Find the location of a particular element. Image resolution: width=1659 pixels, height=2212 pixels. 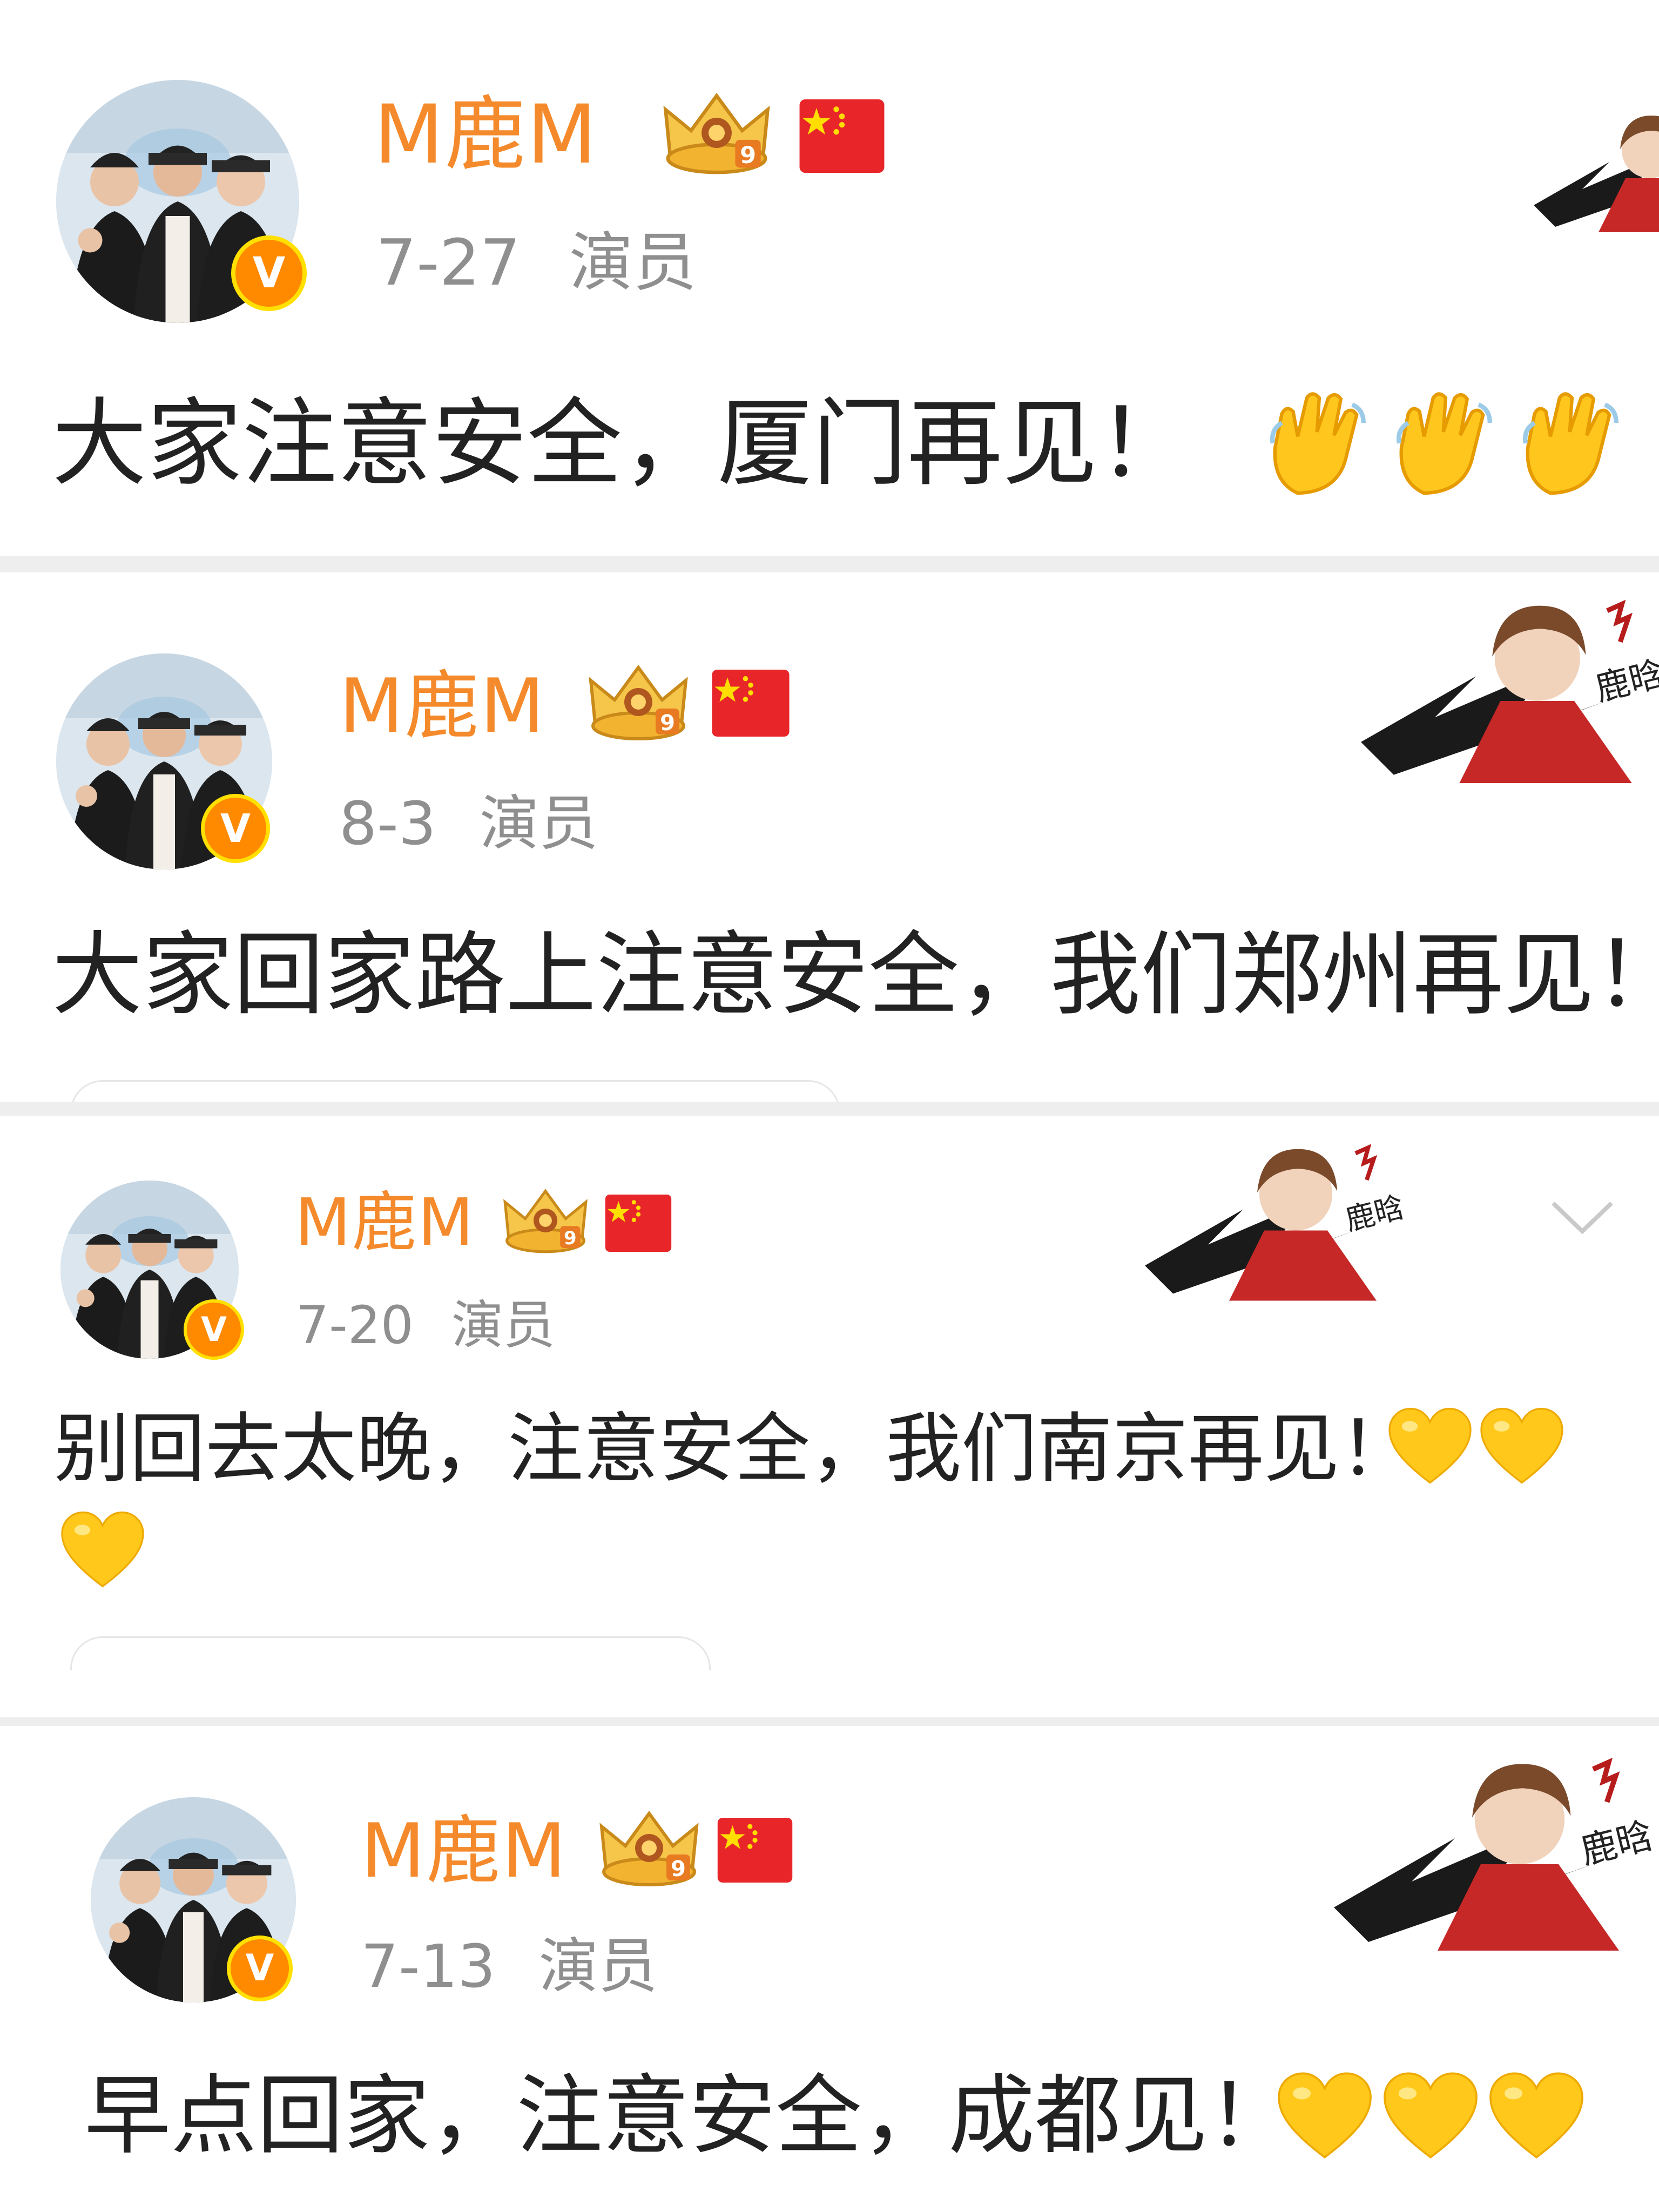

post-date: 7-13 is located at coordinates (428, 1966).